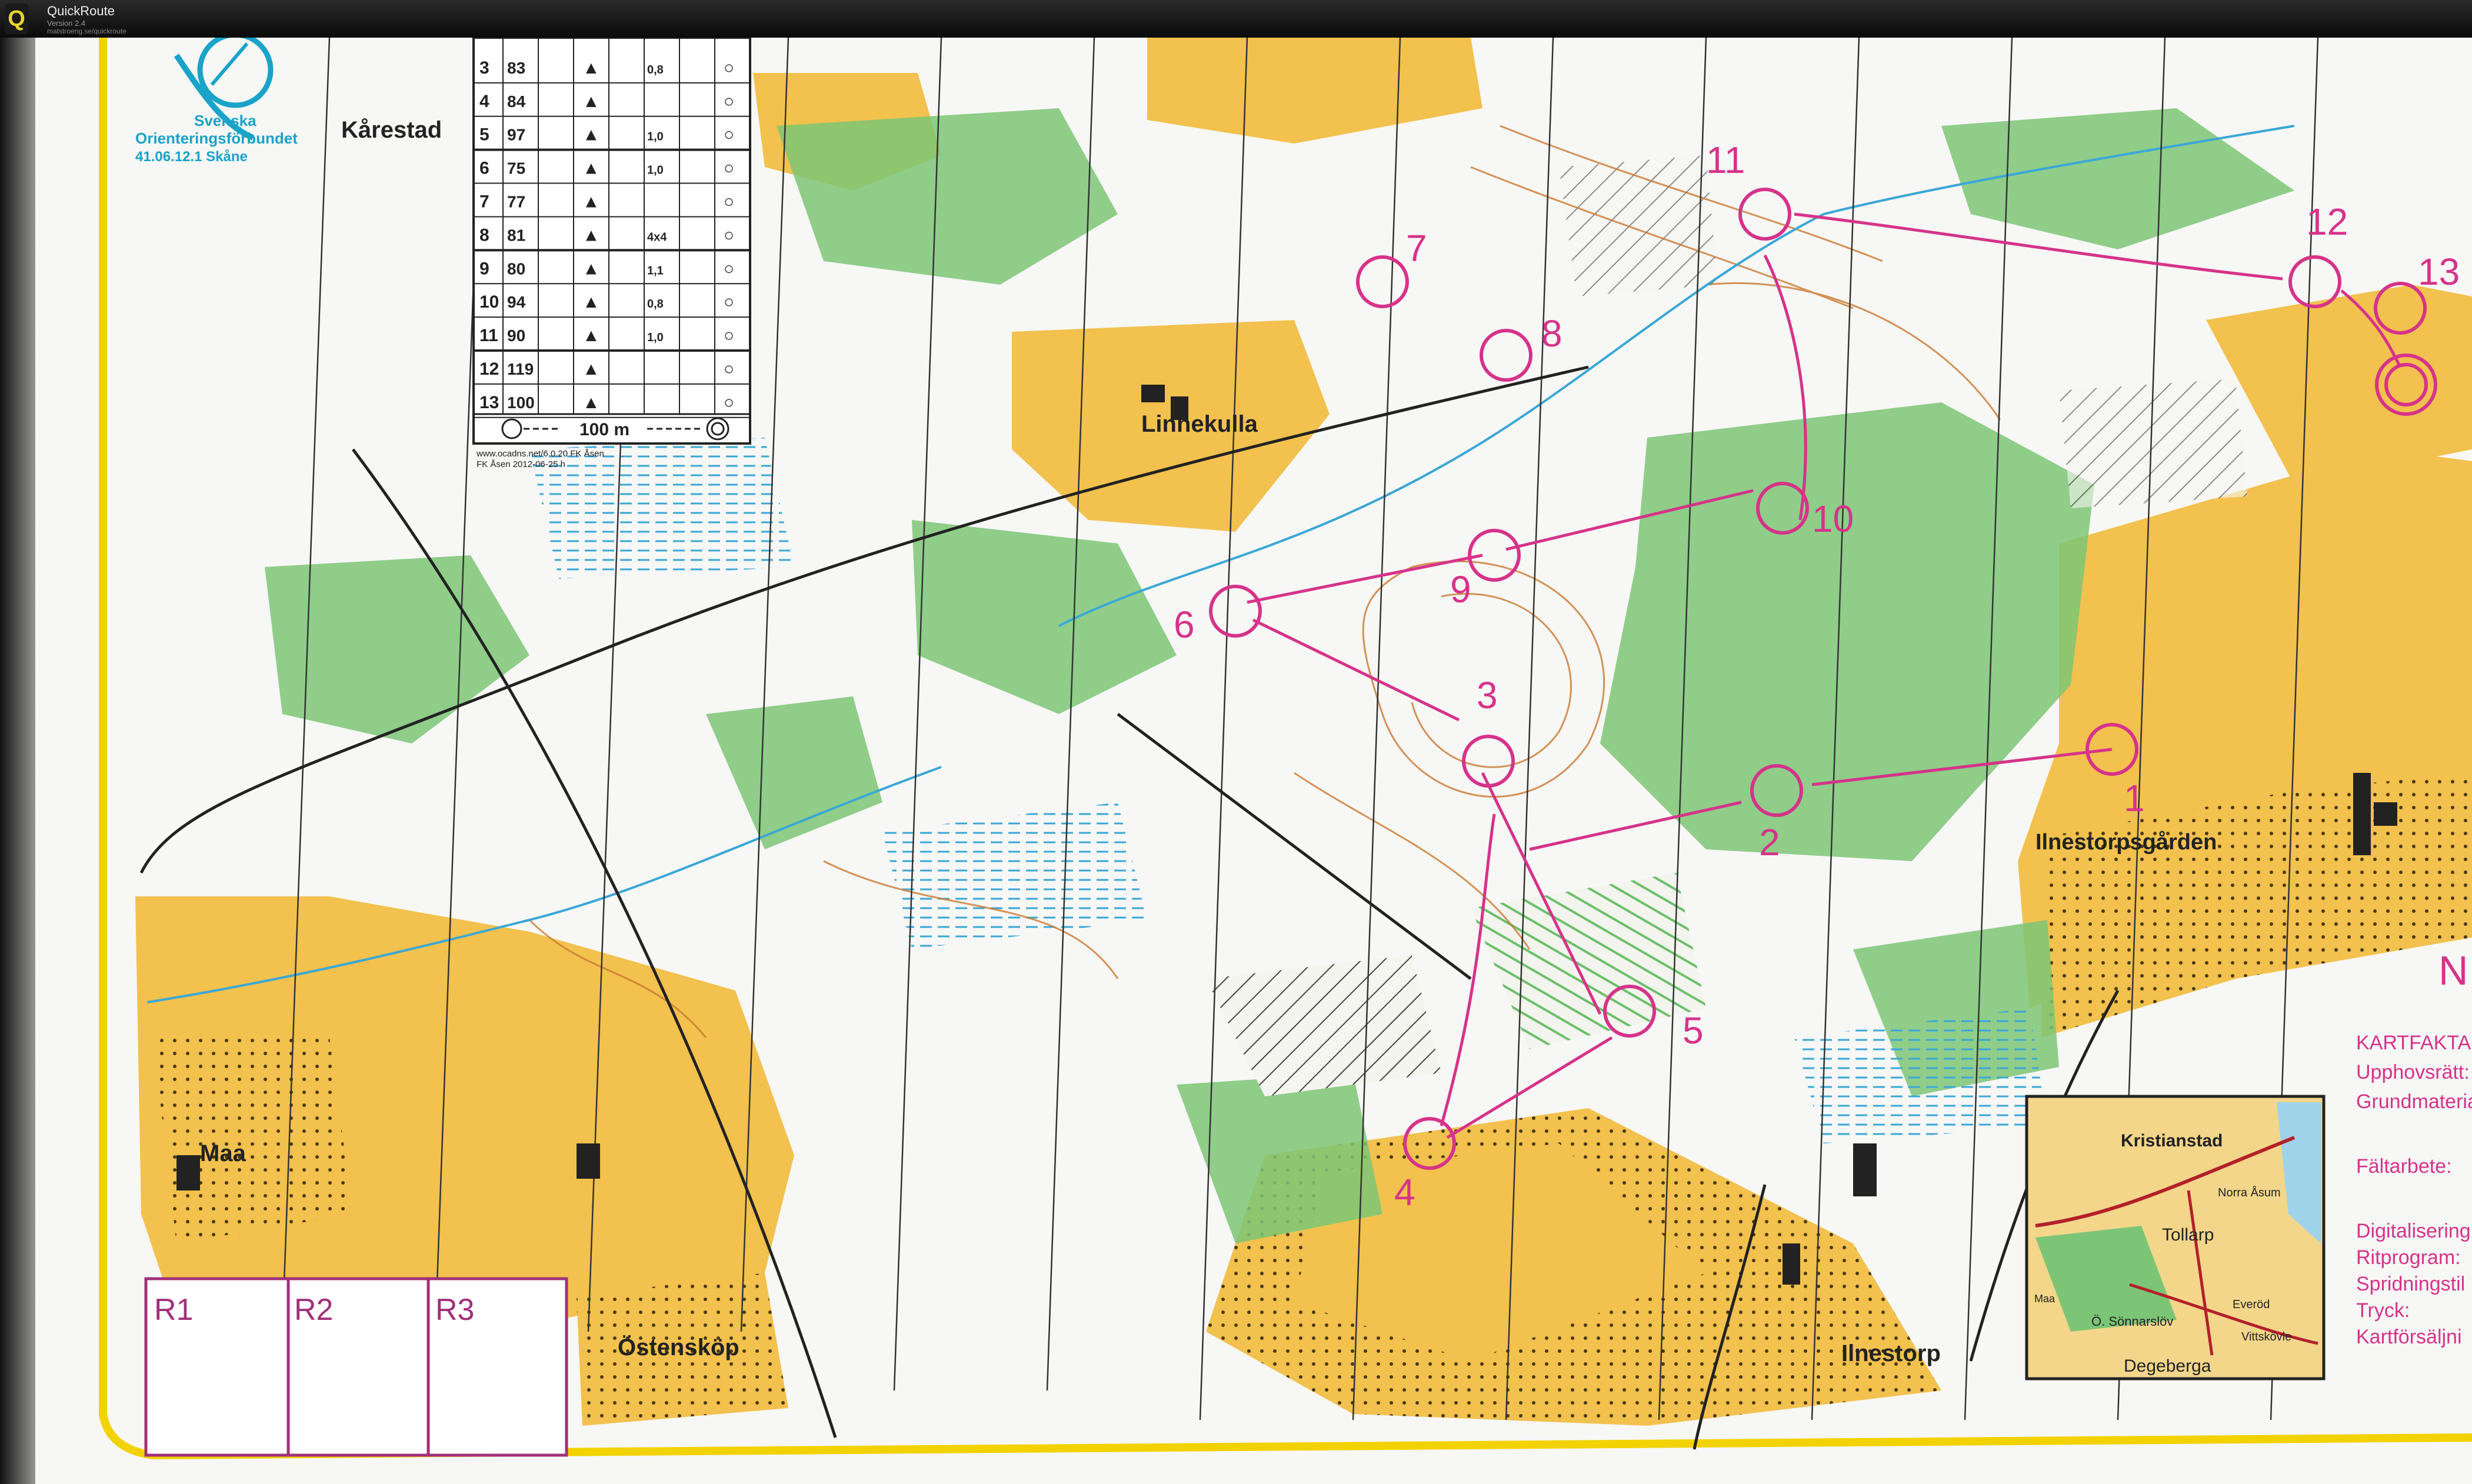  I want to click on svg-text: Tryck:, so click(2383, 1311).